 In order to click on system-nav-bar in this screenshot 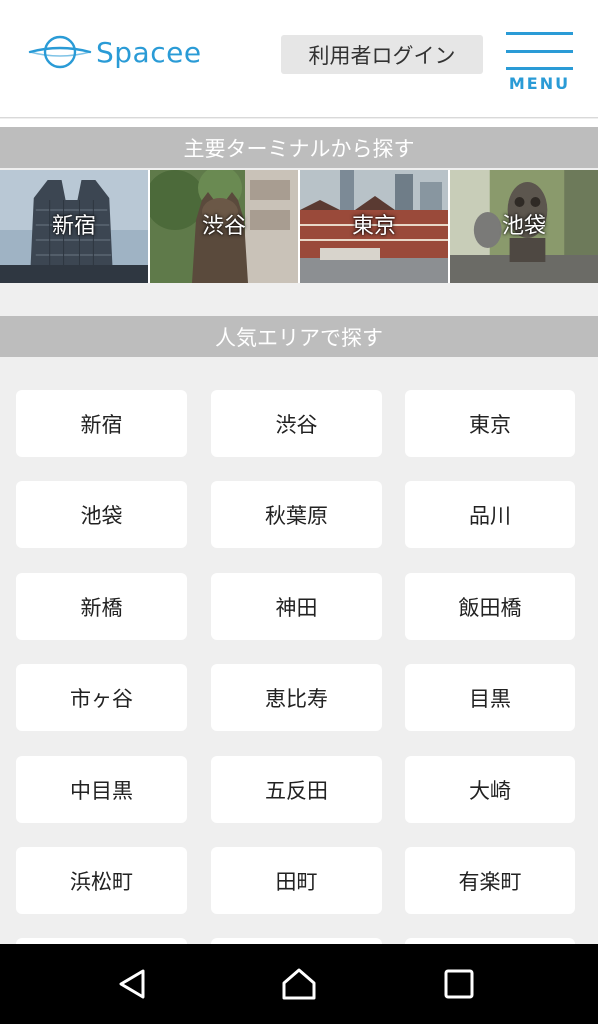, I will do `click(299, 984)`.